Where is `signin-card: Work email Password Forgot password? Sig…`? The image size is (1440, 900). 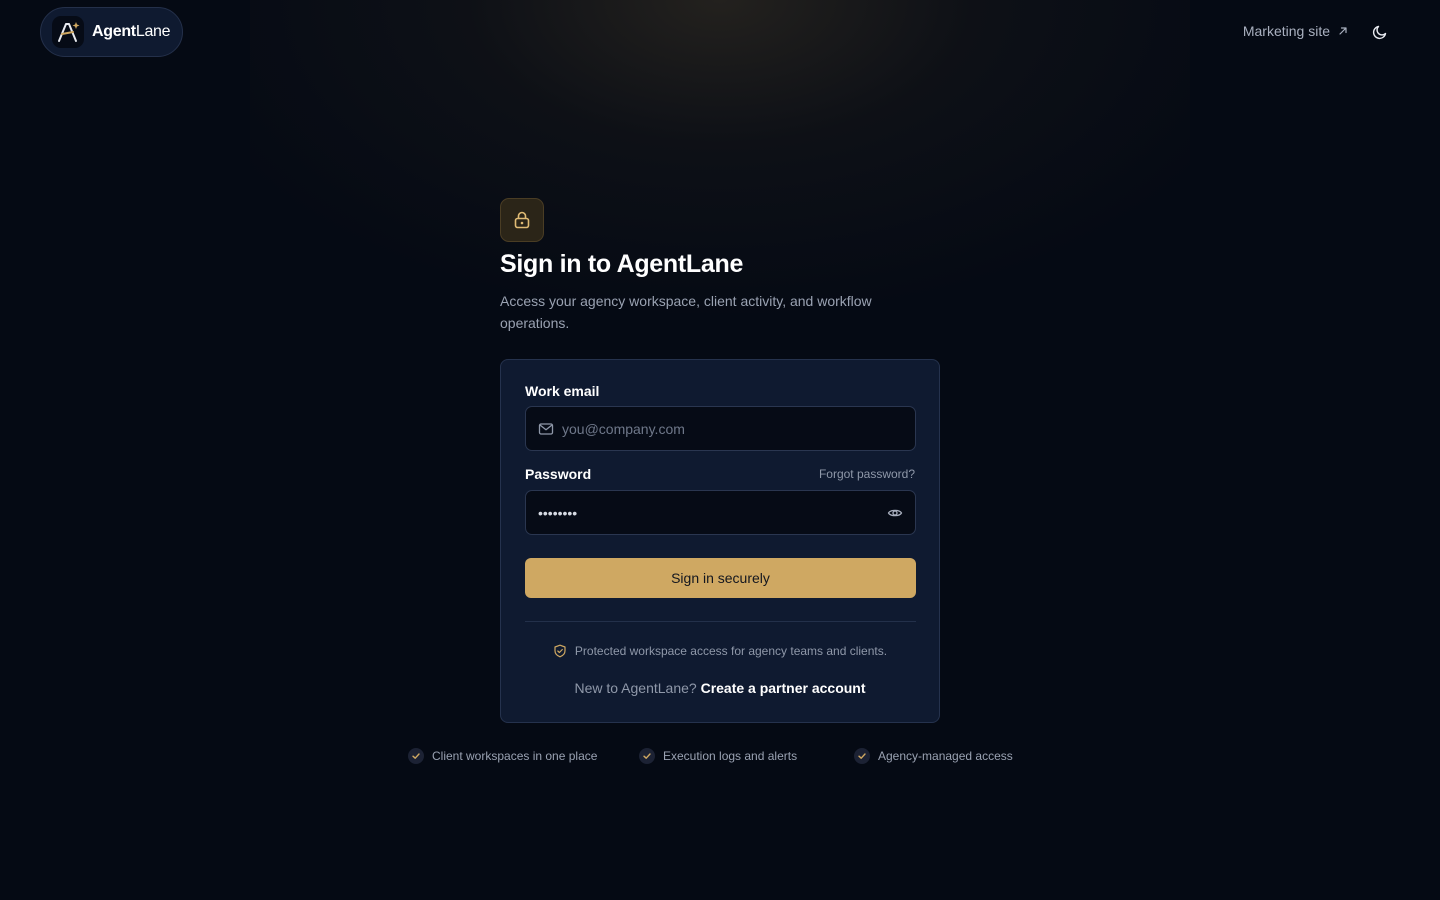 signin-card: Work email Password Forgot password? Sig… is located at coordinates (720, 541).